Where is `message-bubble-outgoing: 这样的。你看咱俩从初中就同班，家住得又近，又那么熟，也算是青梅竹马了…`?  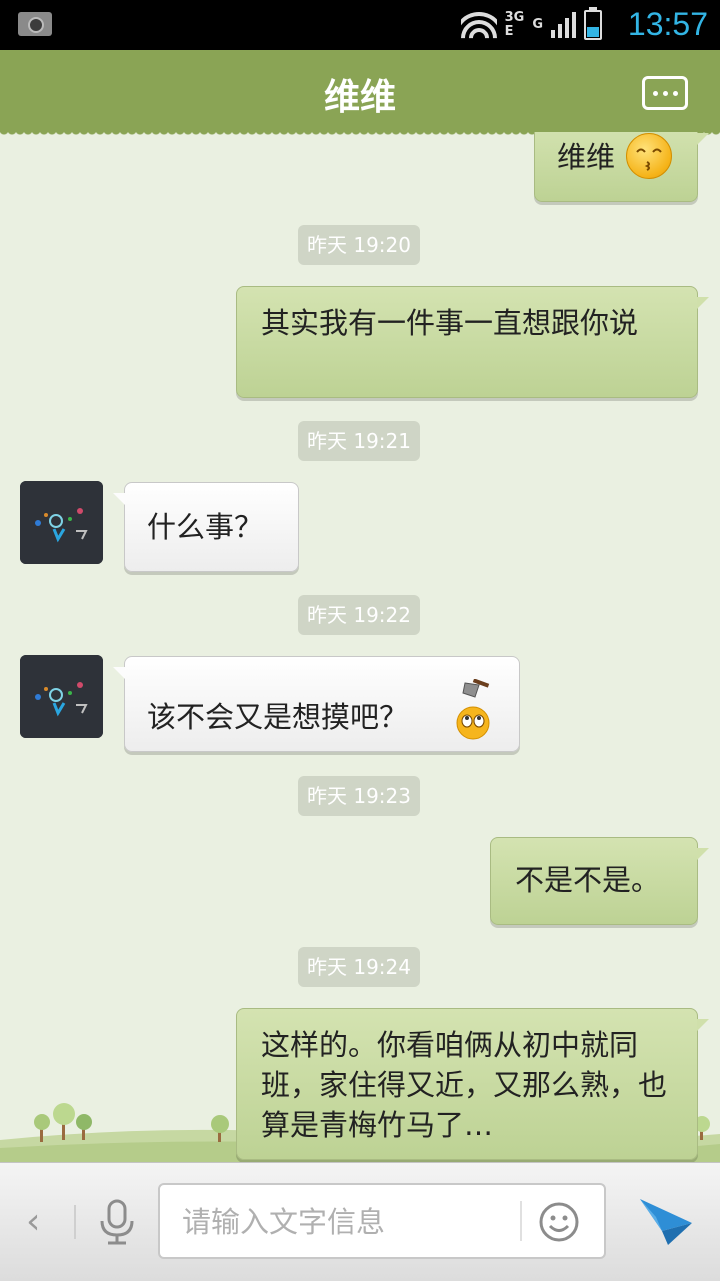
message-bubble-outgoing: 这样的。你看咱俩从初中就同班，家住得又近，又那么熟，也算是青梅竹马了… is located at coordinates (472, 1084).